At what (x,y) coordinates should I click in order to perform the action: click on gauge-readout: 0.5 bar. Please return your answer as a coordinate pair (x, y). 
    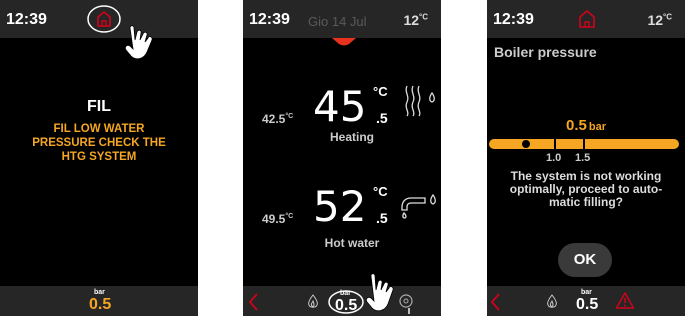
    Looking at the image, I should click on (586, 126).